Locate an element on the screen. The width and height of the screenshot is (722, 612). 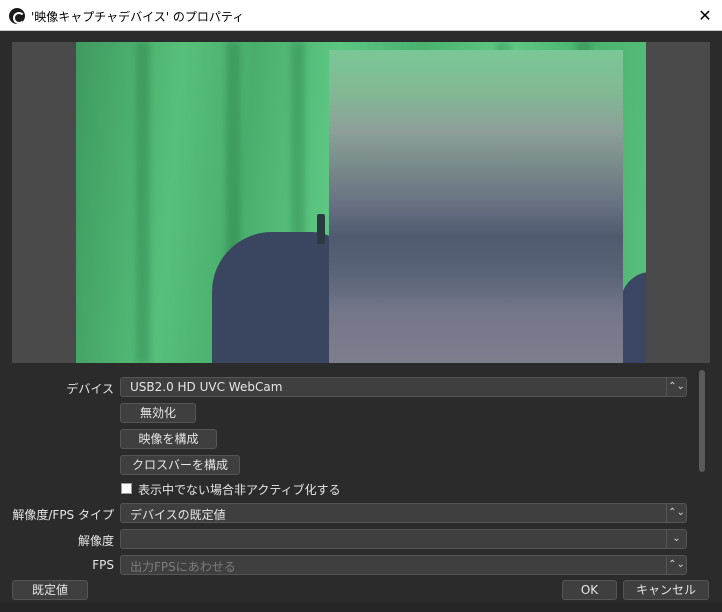
resolution-fps-type-label: 解像度/FPS タイプ is located at coordinates (63, 515).